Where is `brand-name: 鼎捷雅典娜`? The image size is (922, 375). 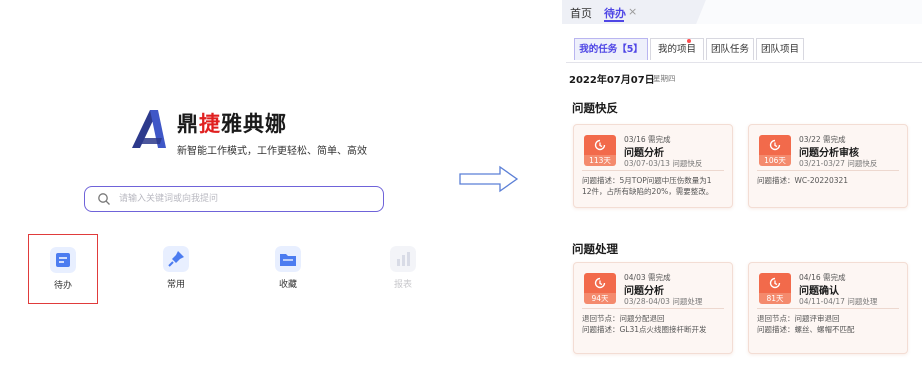 brand-name: 鼎捷雅典娜 is located at coordinates (232, 124).